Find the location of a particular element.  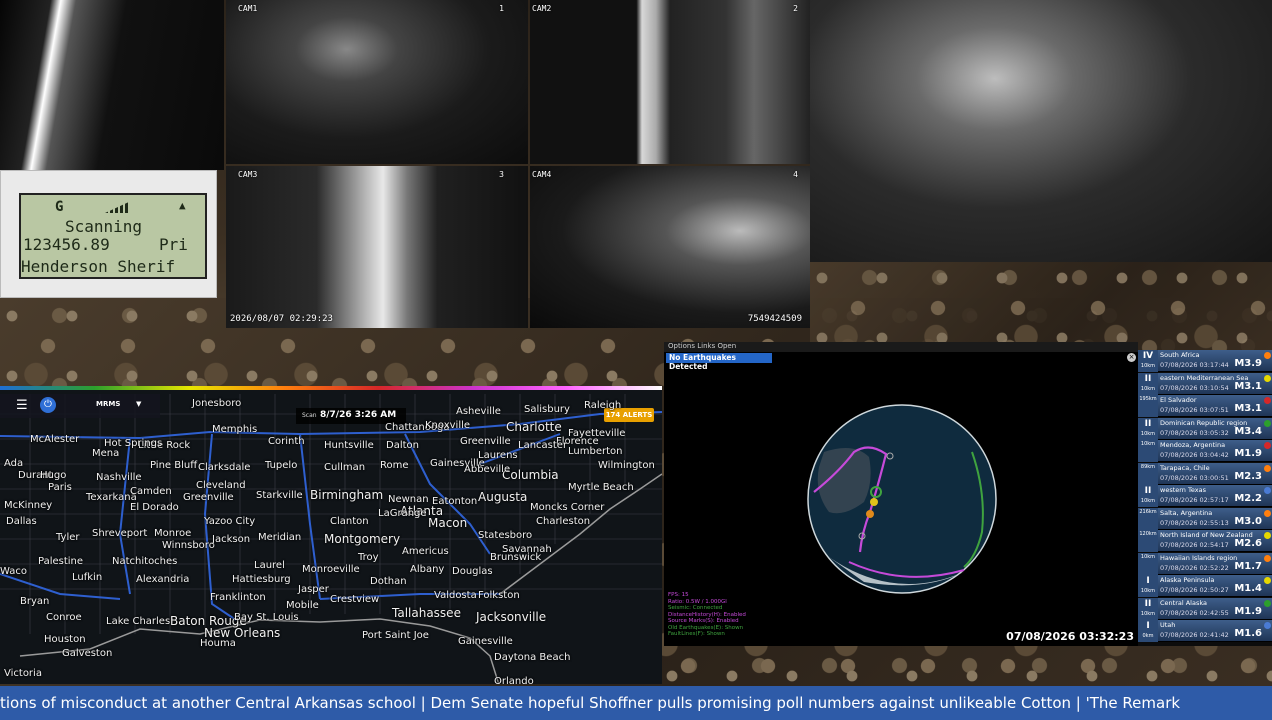

city-label: Montgomery is located at coordinates (362, 539).